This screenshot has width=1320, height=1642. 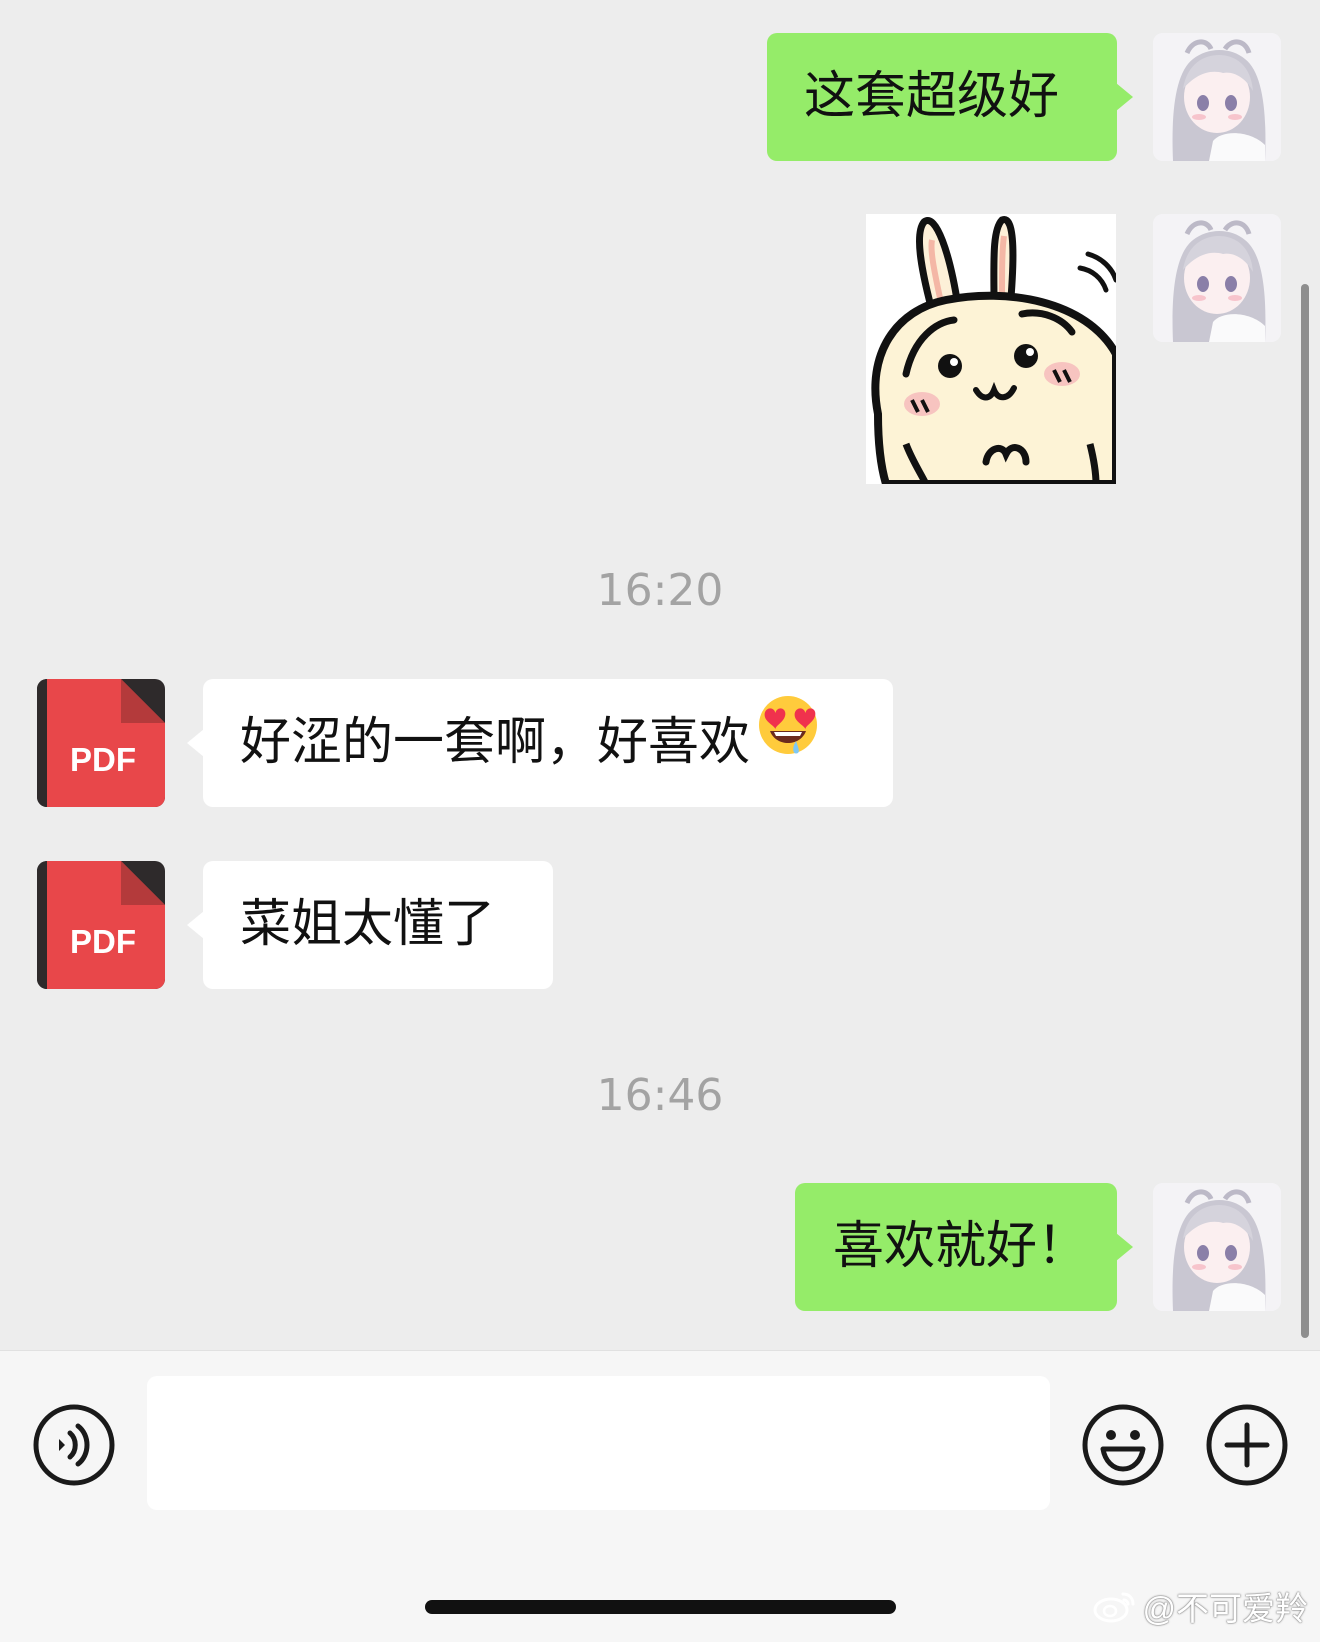 I want to click on timestamp: 16:46, so click(x=660, y=1095).